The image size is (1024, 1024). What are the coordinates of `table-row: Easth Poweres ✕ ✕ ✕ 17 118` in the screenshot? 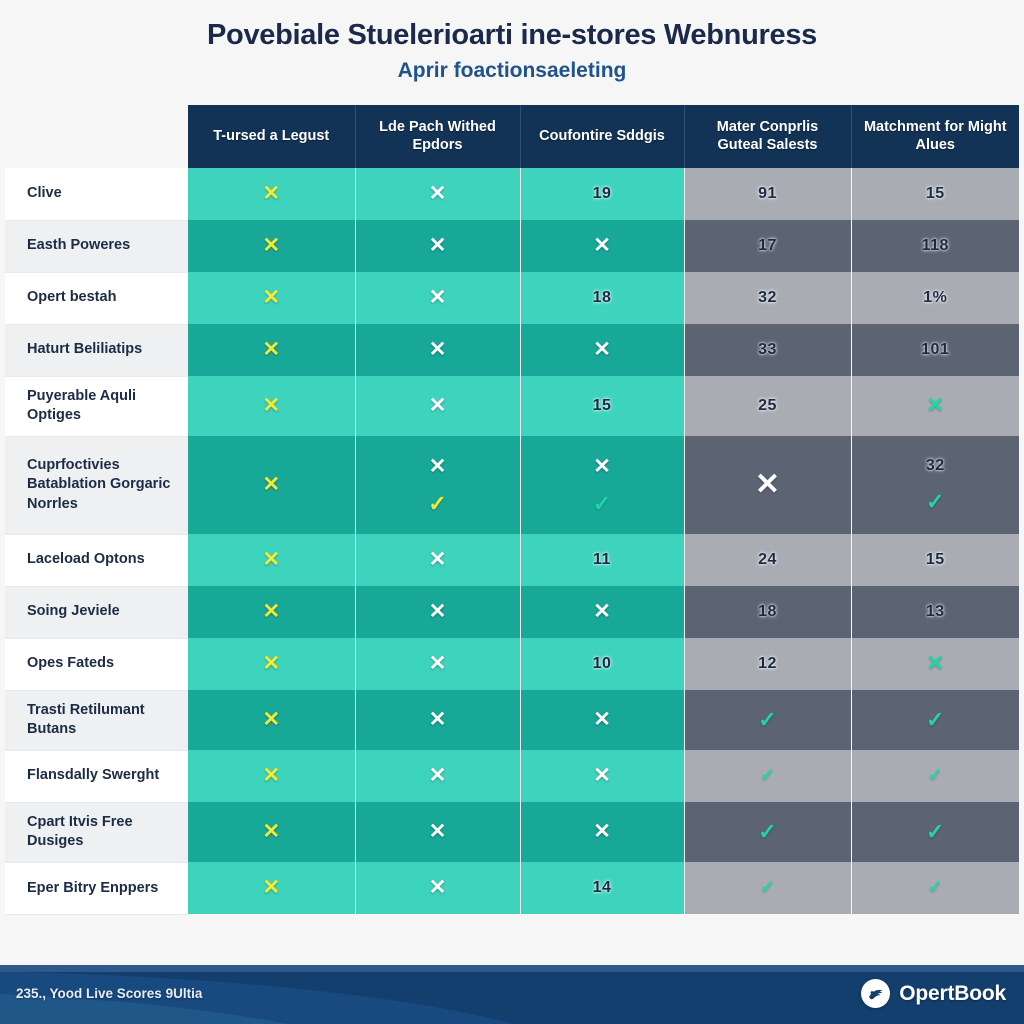 It's located at (512, 246).